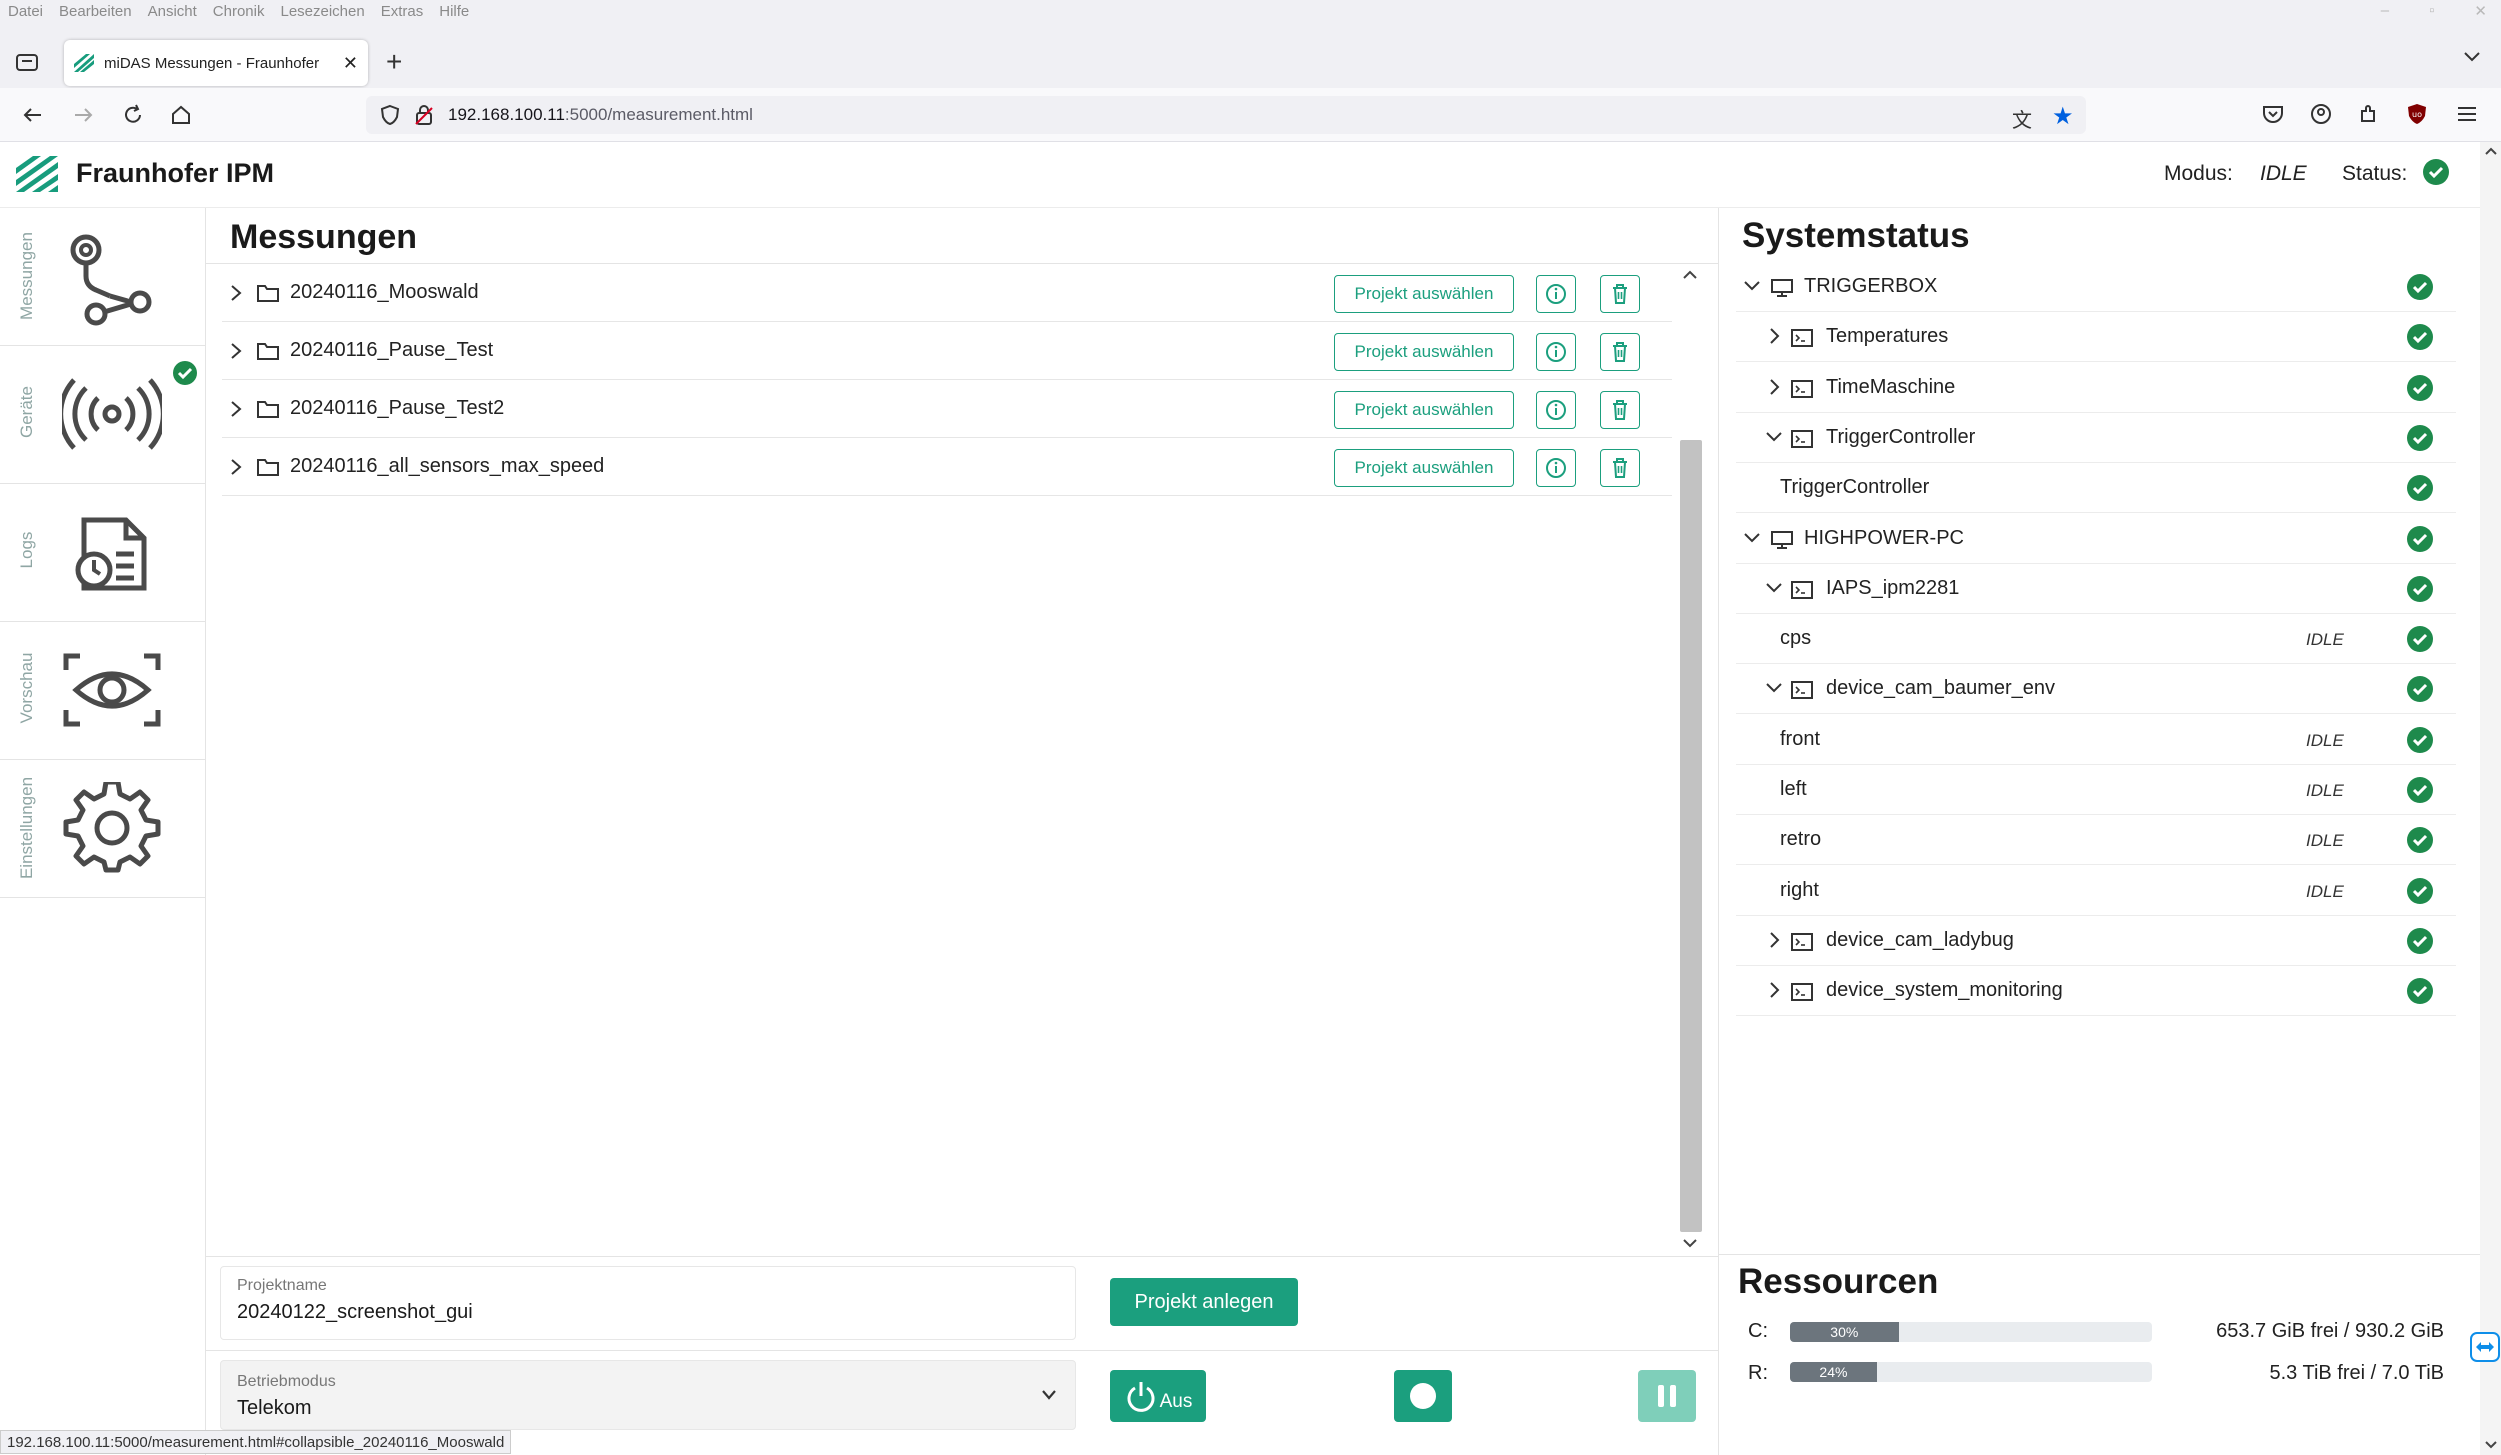  Describe the element at coordinates (1226, 115) in the screenshot. I see `url-bar: 192.168.100.11:5000/measurement.html` at that location.